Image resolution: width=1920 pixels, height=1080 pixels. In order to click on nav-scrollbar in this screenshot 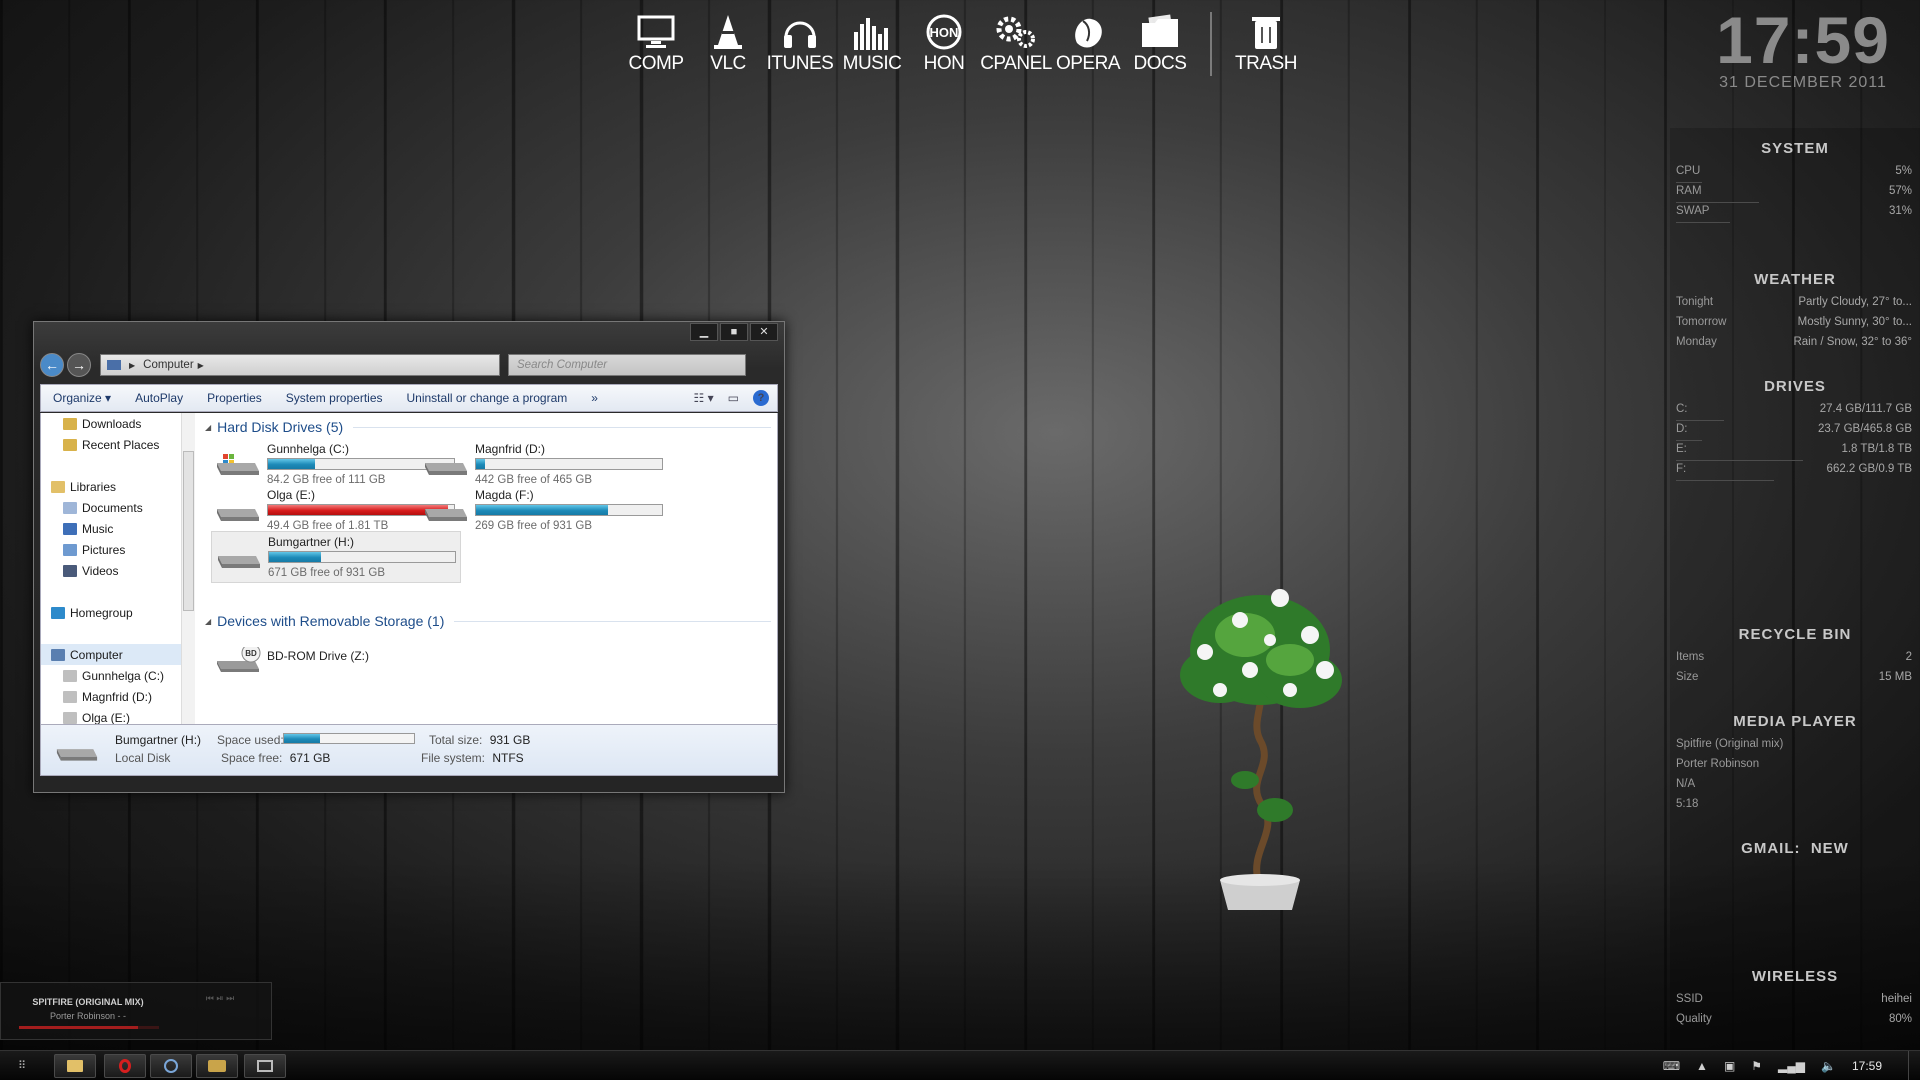, I will do `click(188, 568)`.